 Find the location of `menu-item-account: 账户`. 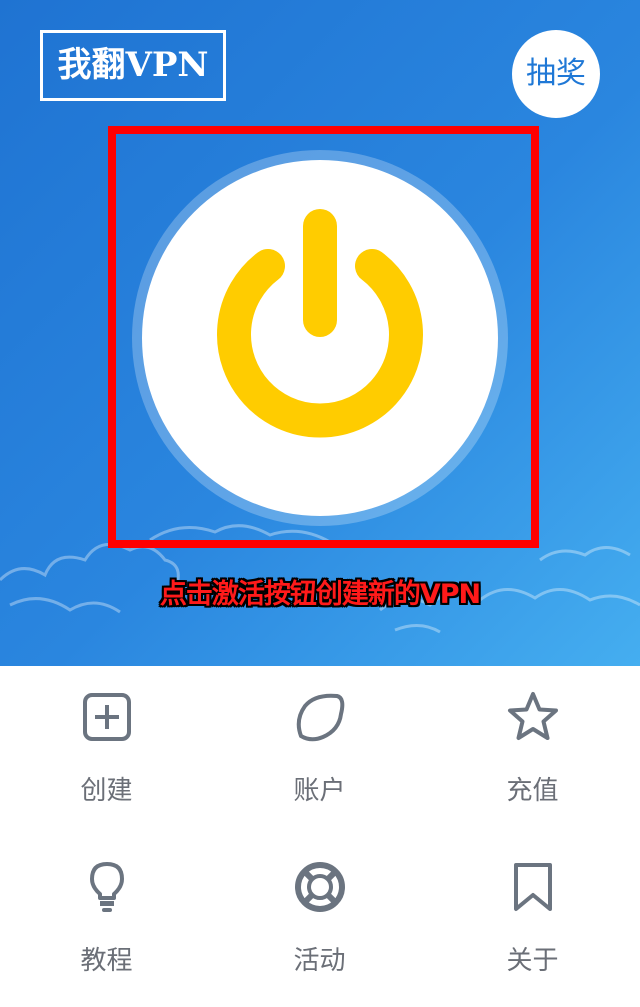

menu-item-account: 账户 is located at coordinates (319, 751).